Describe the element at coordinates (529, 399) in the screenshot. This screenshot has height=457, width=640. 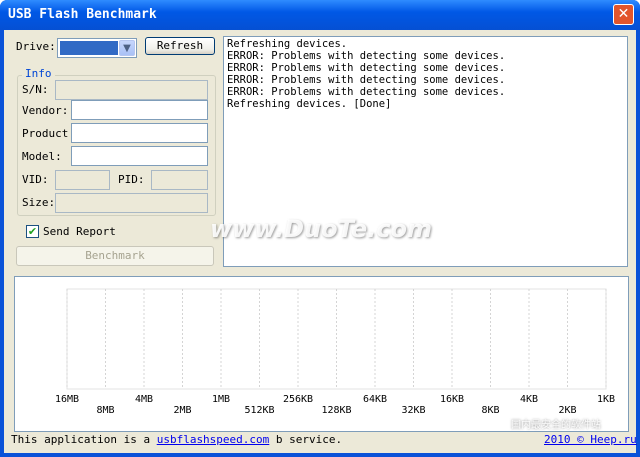
I see `x-tick-label: 4KB` at that location.